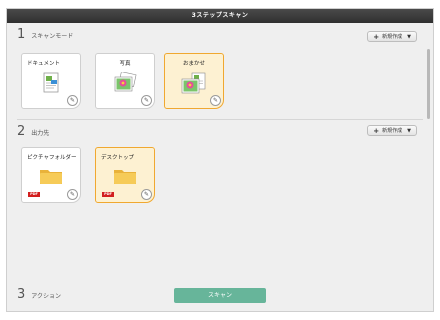 Image resolution: width=440 pixels, height=320 pixels. Describe the element at coordinates (52, 158) in the screenshot. I see `card-label: ピクチャフォルダー` at that location.